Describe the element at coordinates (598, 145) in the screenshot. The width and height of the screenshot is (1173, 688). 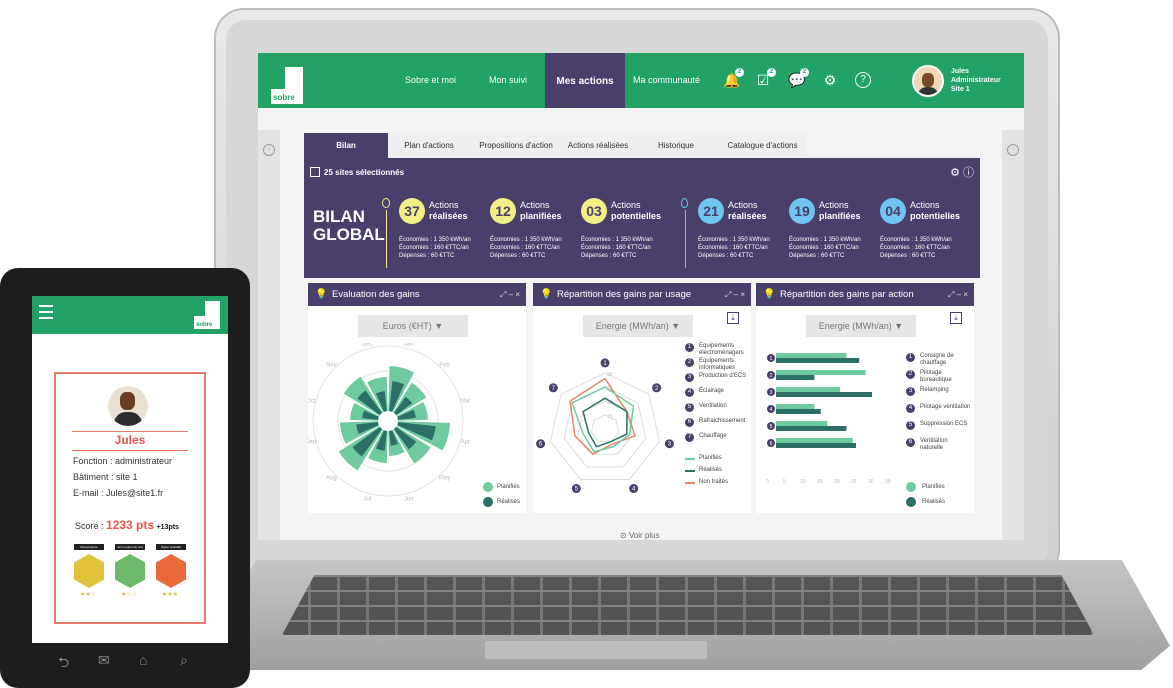
I see `tab-actions-realisees: Actions réalisées` at that location.